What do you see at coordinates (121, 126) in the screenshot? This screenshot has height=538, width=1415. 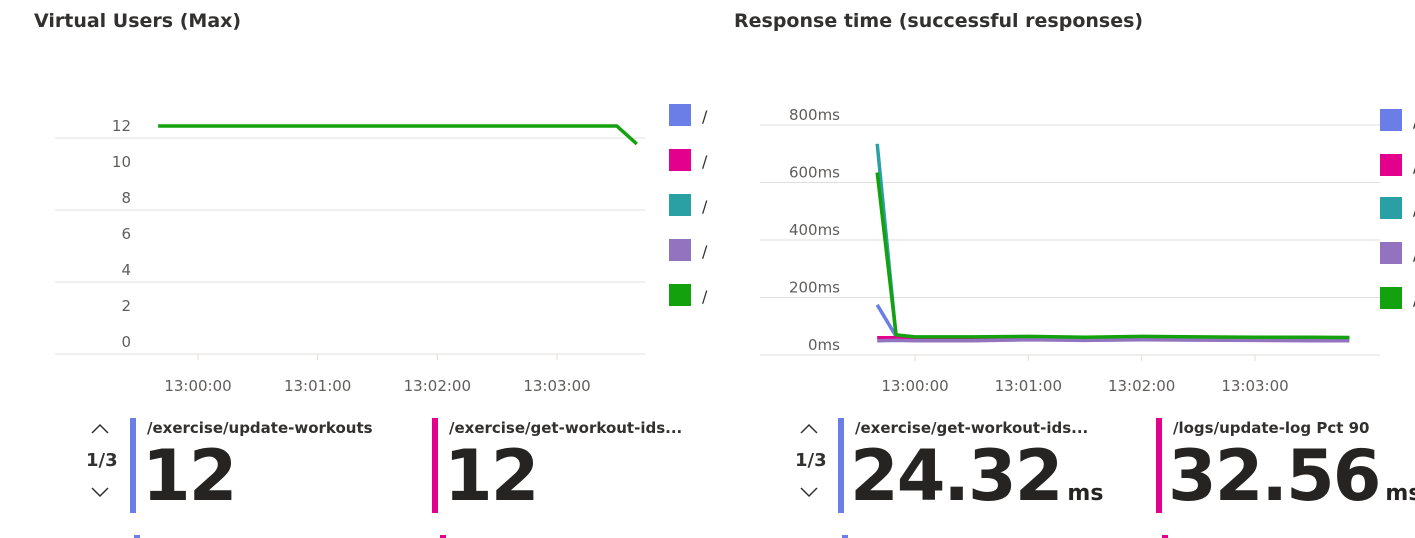 I see `y-tick-label: 12` at bounding box center [121, 126].